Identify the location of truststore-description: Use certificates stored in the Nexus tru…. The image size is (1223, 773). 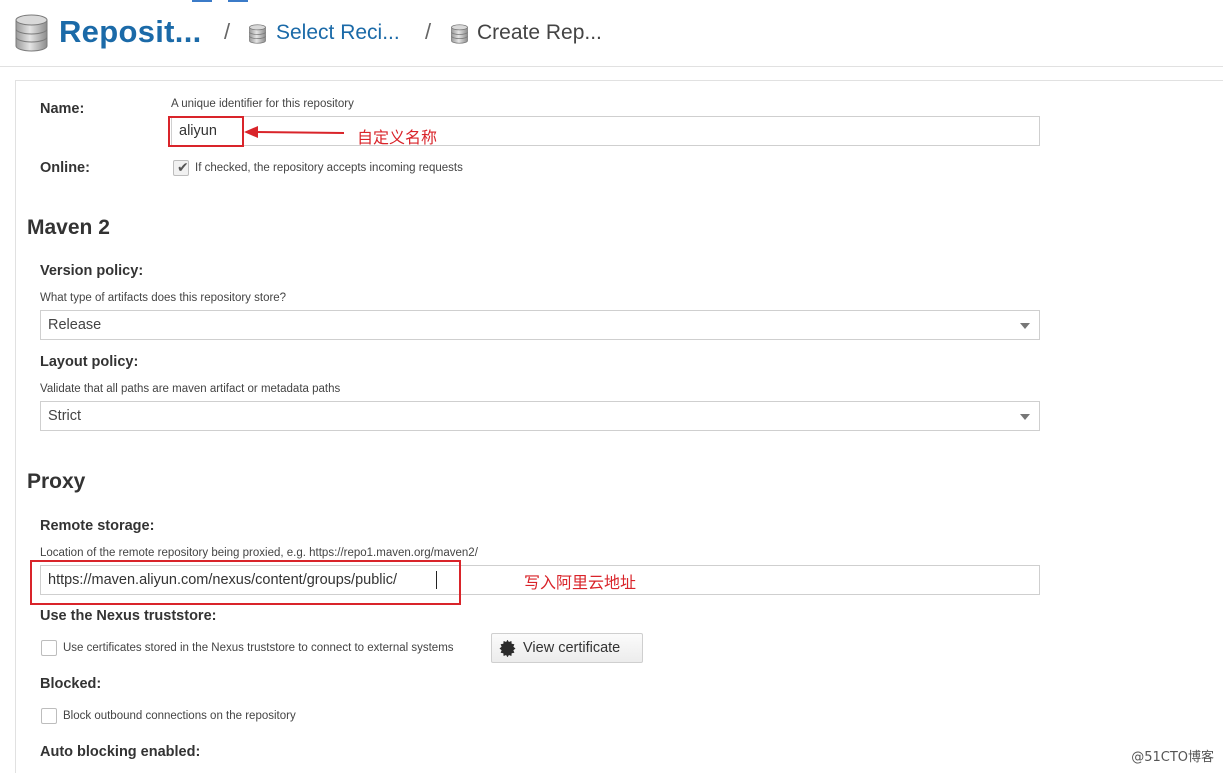
(258, 648).